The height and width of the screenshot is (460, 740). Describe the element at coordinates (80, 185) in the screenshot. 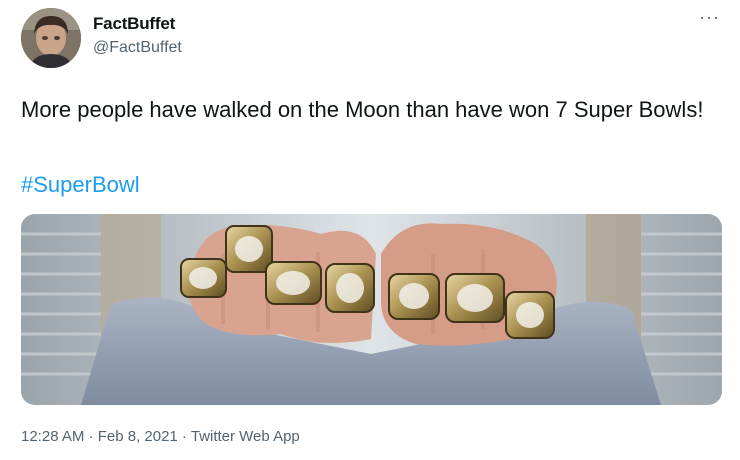

I see `hashtag-link: #SuperBowl` at that location.